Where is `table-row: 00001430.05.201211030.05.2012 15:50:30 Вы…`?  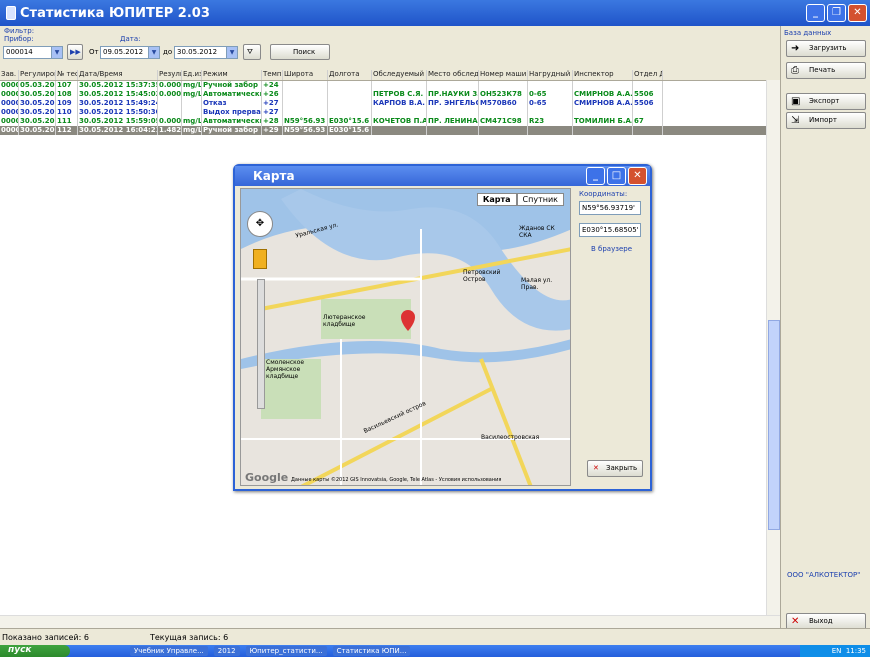
table-row: 00001430.05.201211030.05.2012 15:50:30 Вы… is located at coordinates (390, 112).